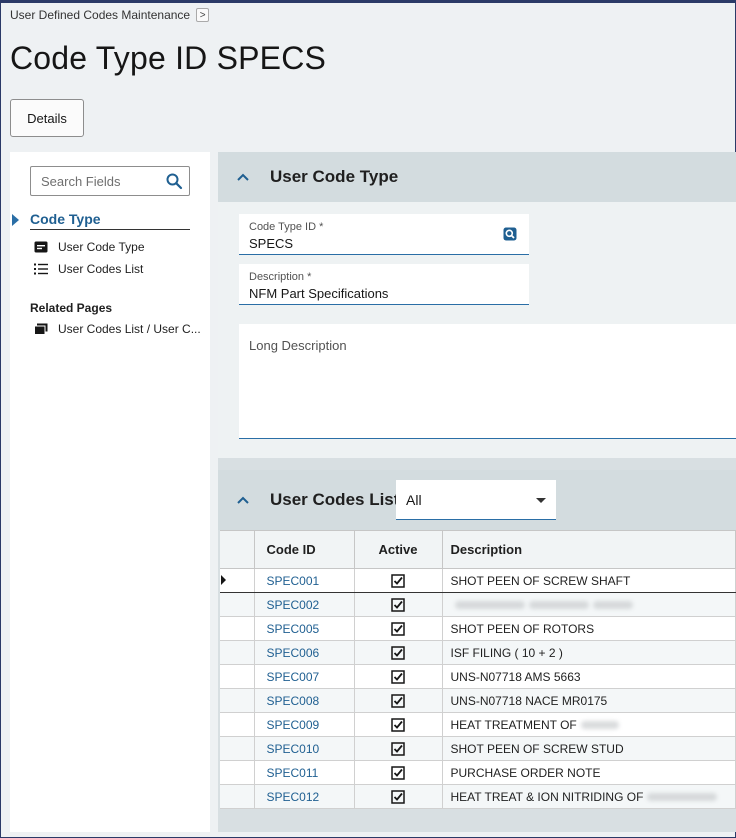 This screenshot has height=838, width=736. Describe the element at coordinates (47, 118) in the screenshot. I see `details-button: Details` at that location.